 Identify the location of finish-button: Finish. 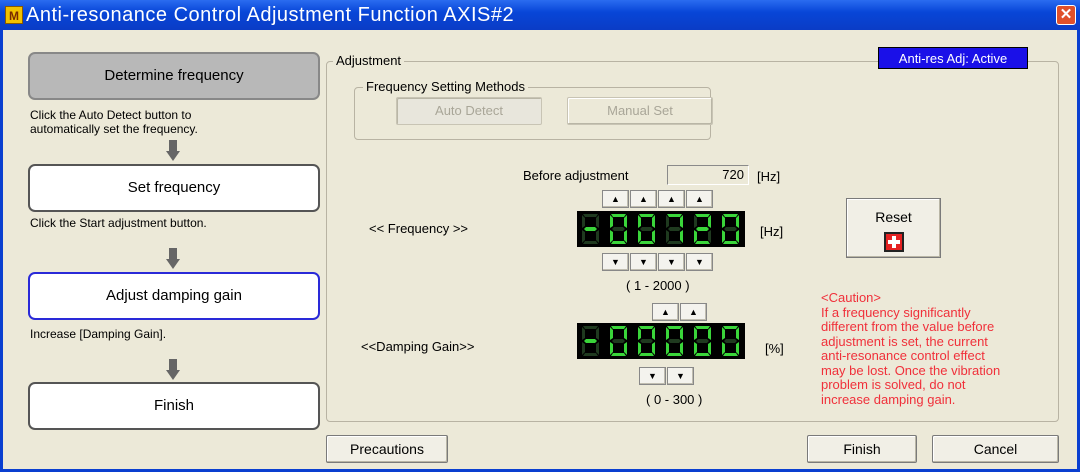
(862, 449).